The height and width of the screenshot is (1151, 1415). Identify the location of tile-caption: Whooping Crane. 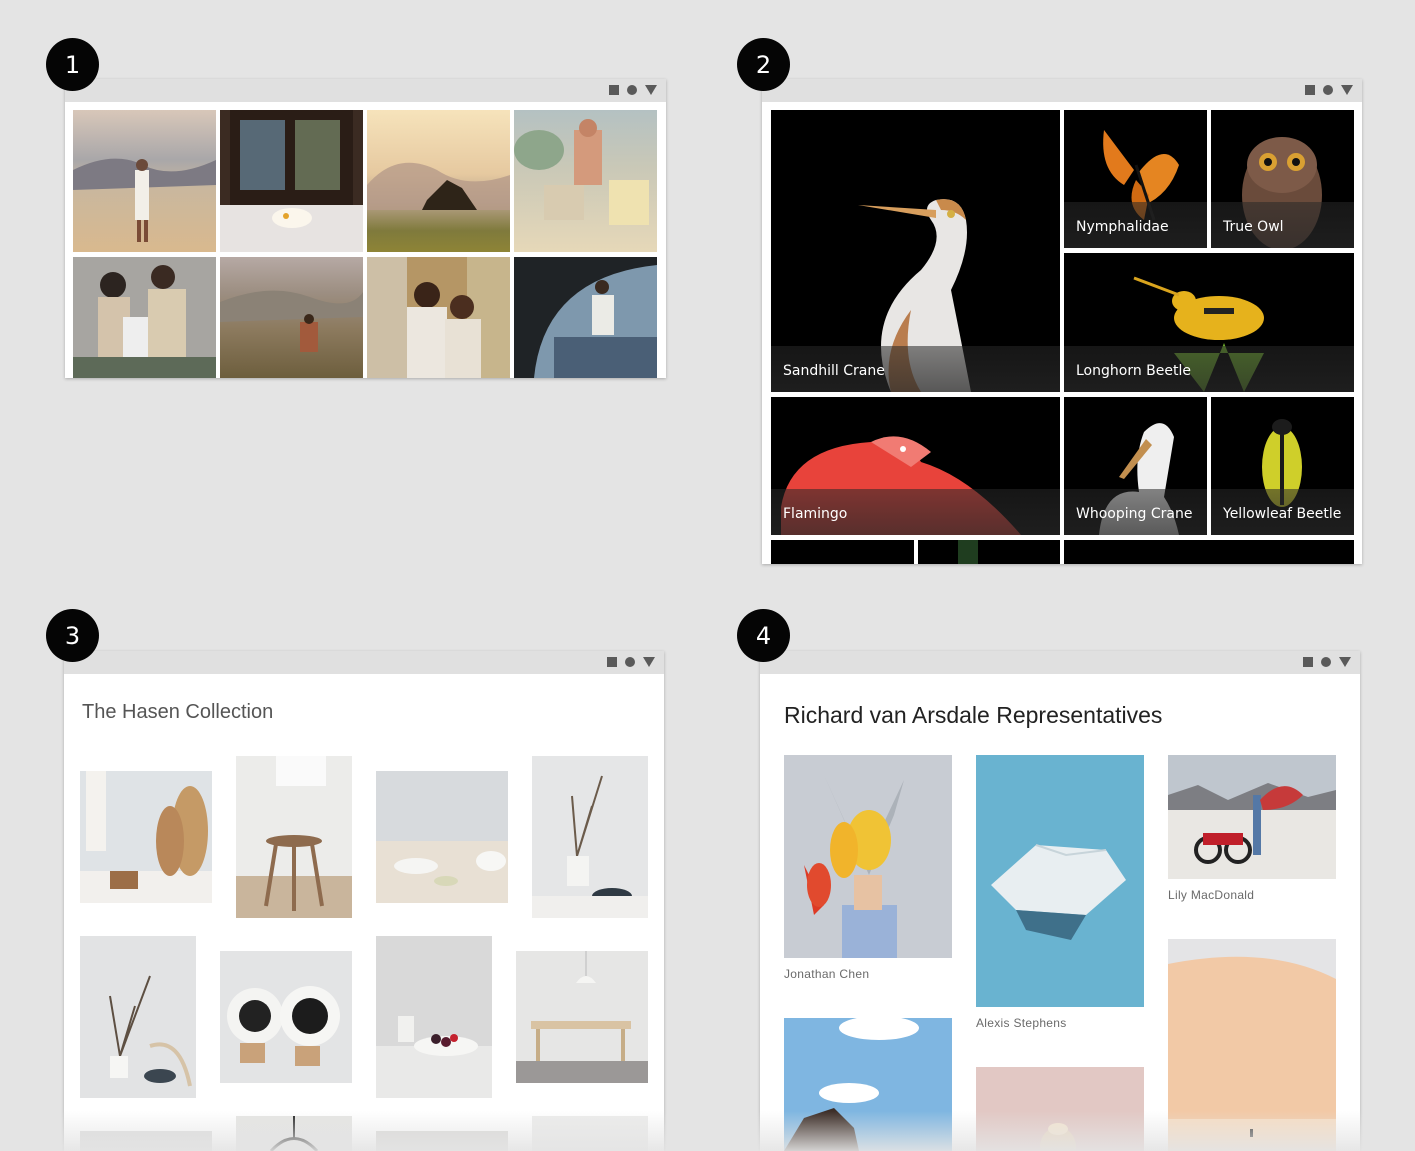
(1134, 514).